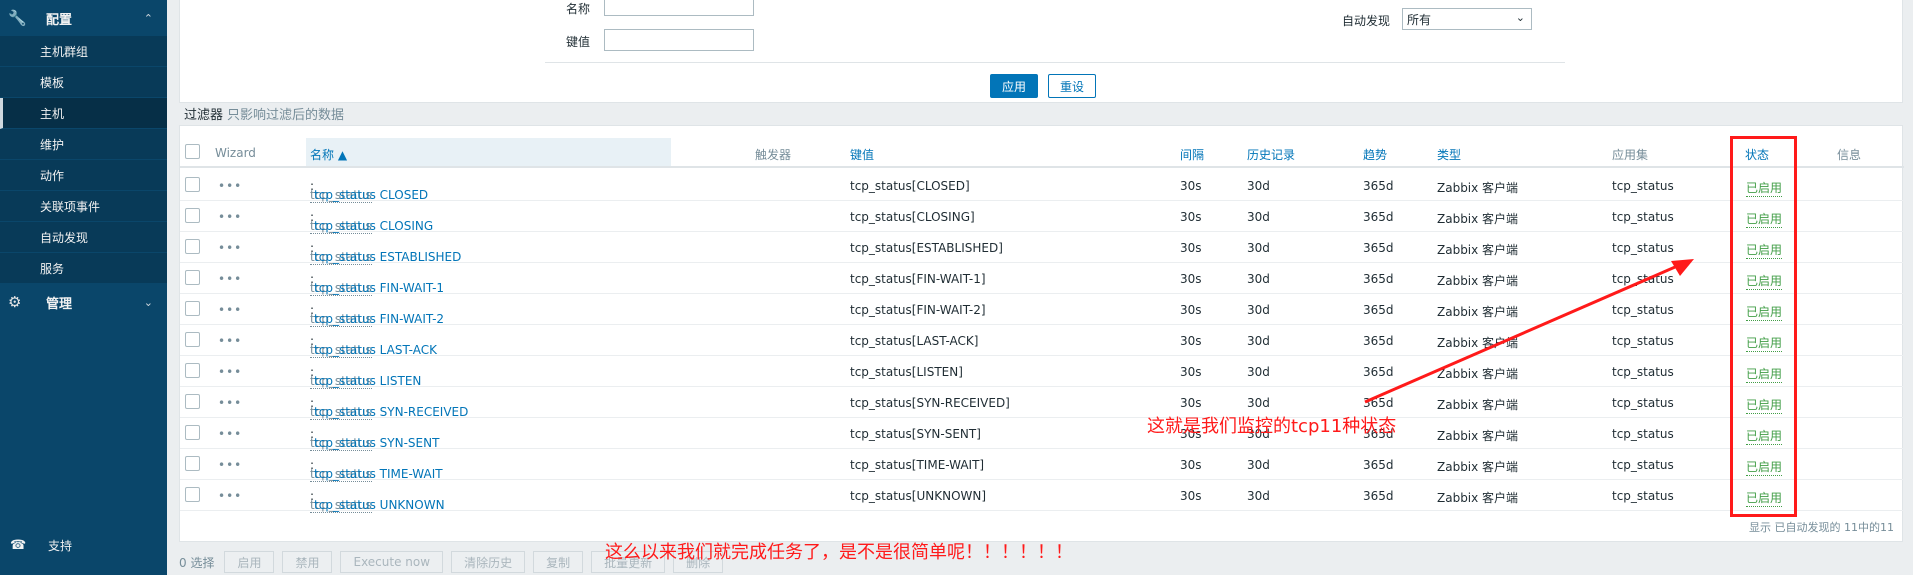 The image size is (1913, 575). Describe the element at coordinates (1529, 331) in the screenshot. I see `annotation-arrow` at that location.